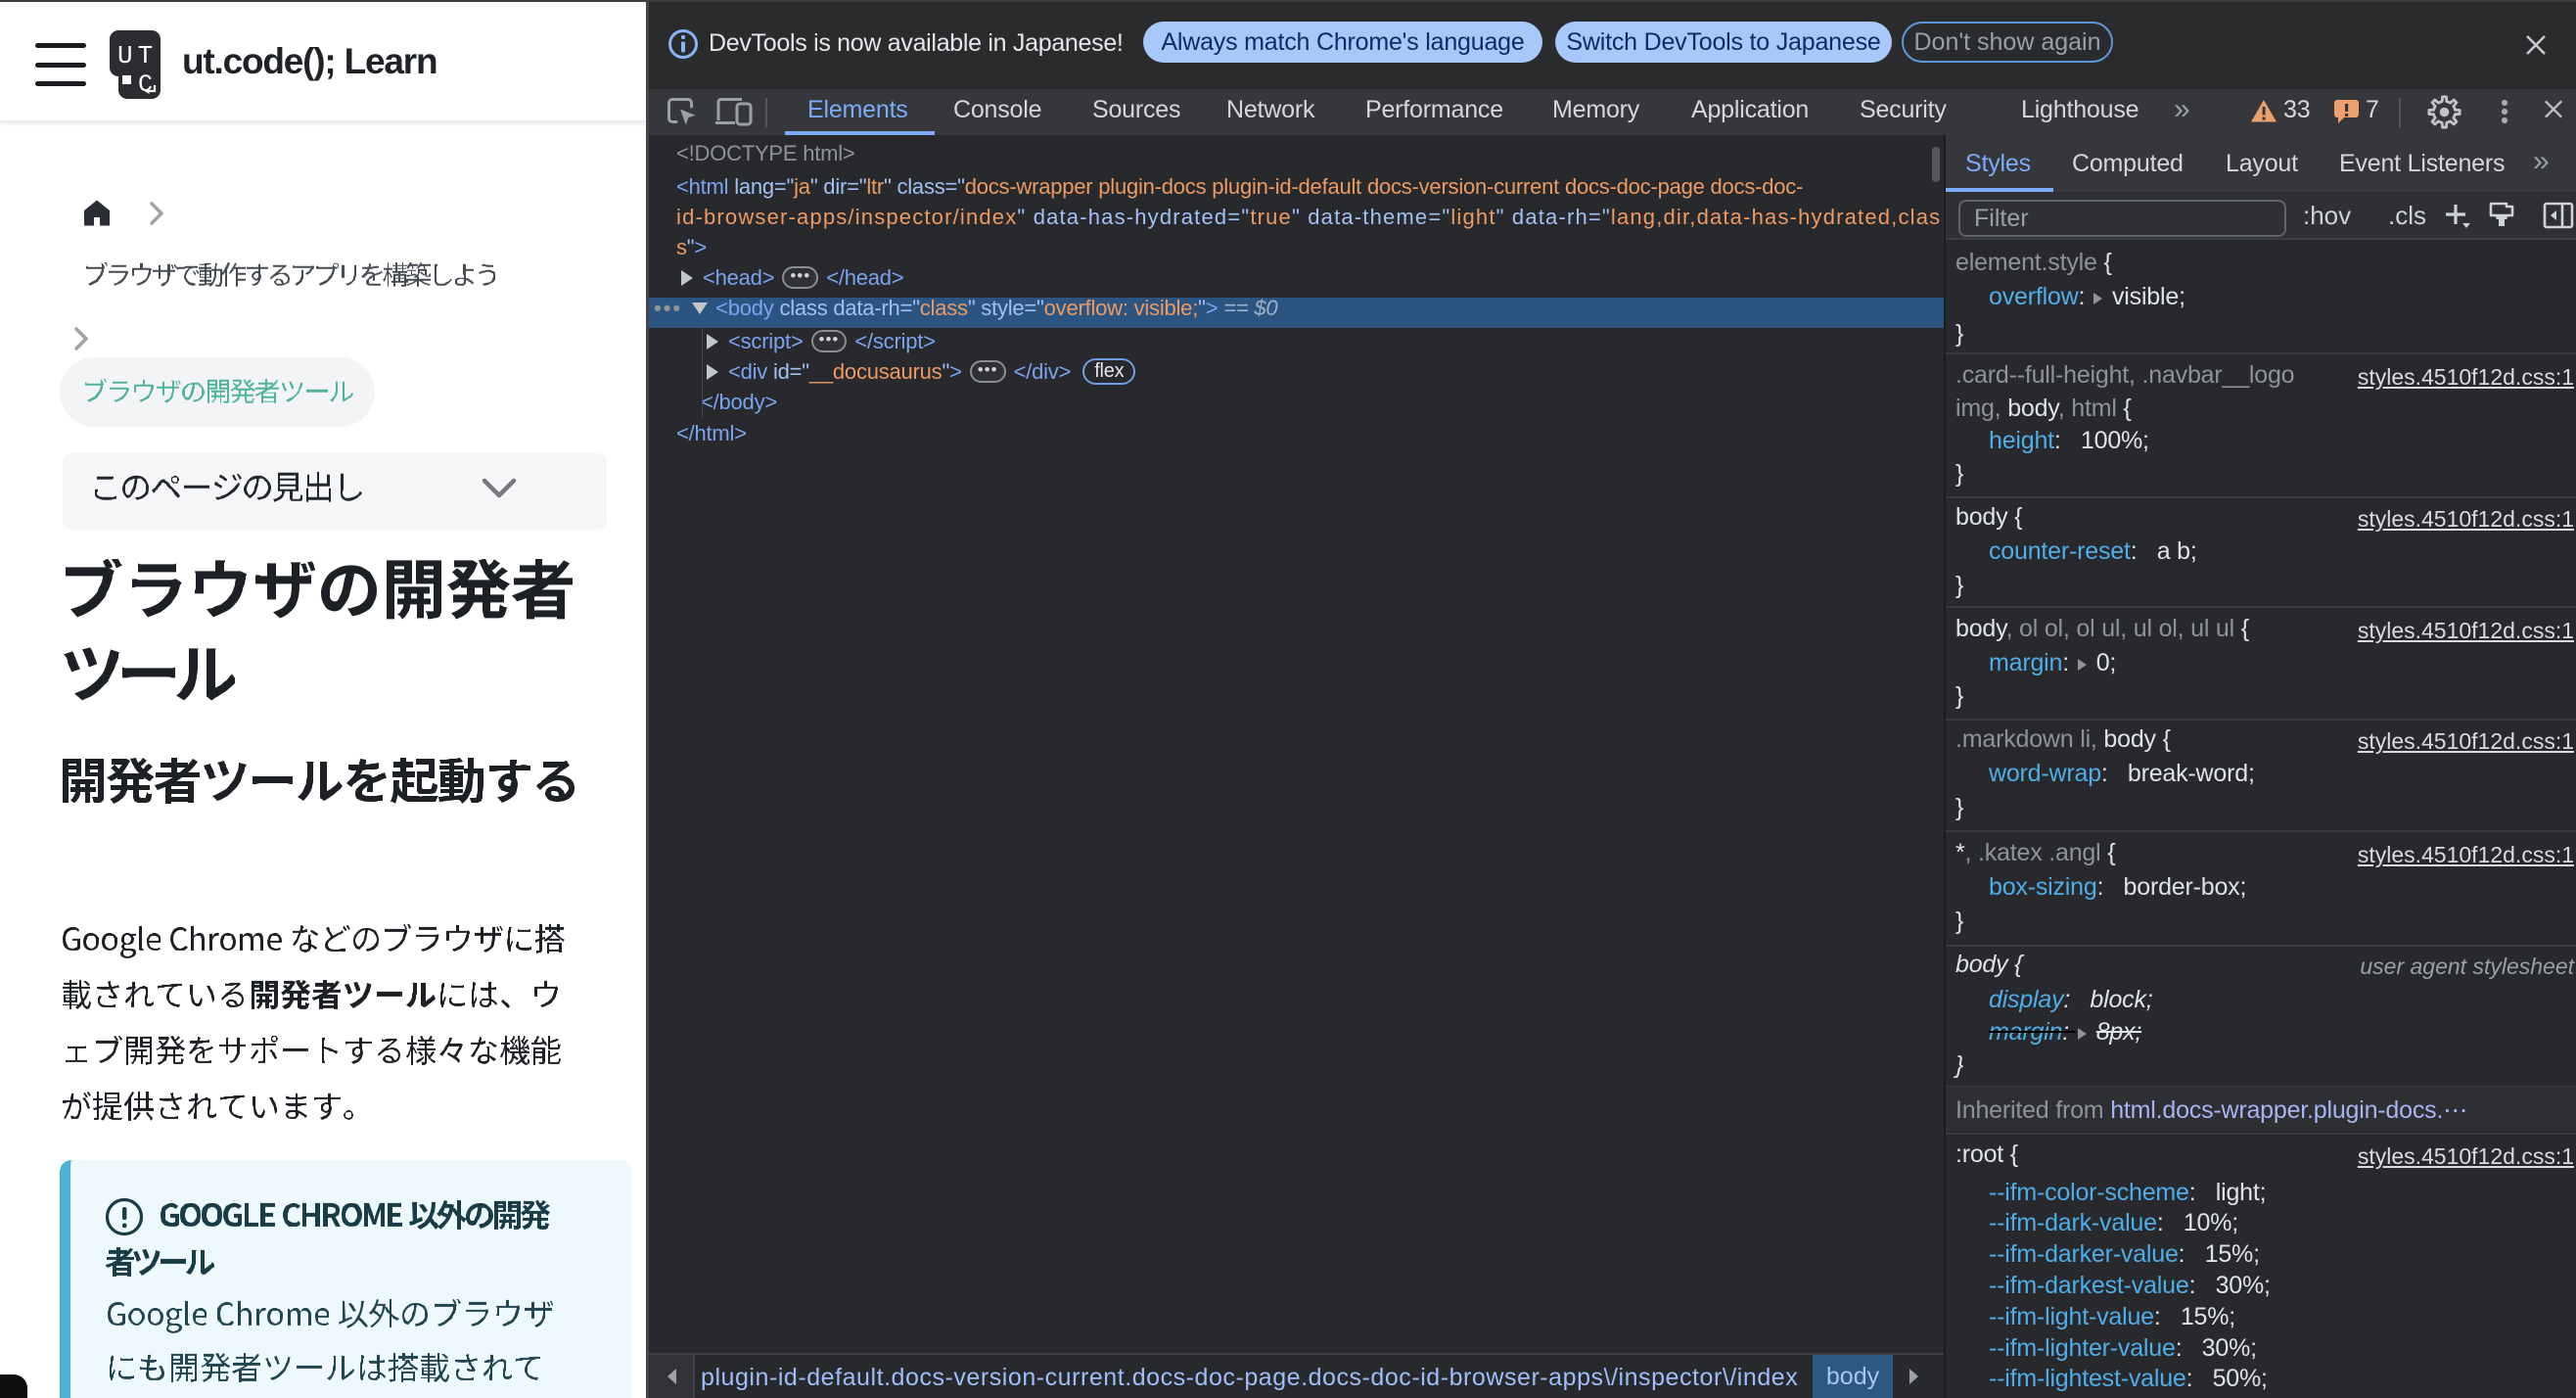  What do you see at coordinates (137, 55) in the screenshot?
I see `svg-text: UT` at bounding box center [137, 55].